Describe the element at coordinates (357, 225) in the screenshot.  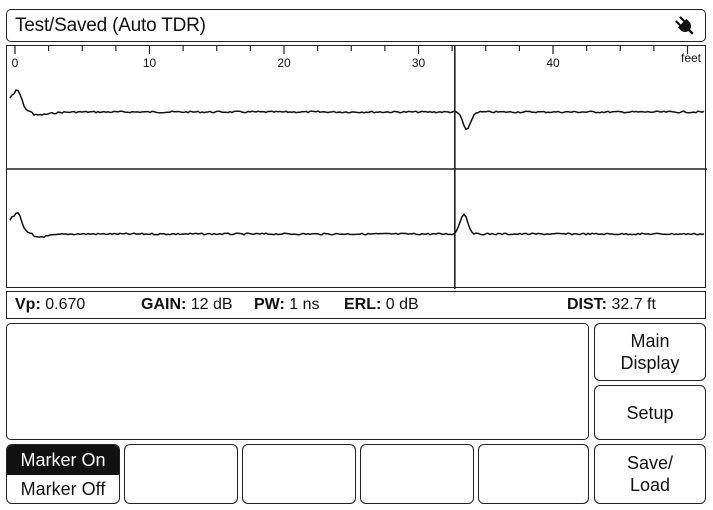
I see `trace-bottom` at that location.